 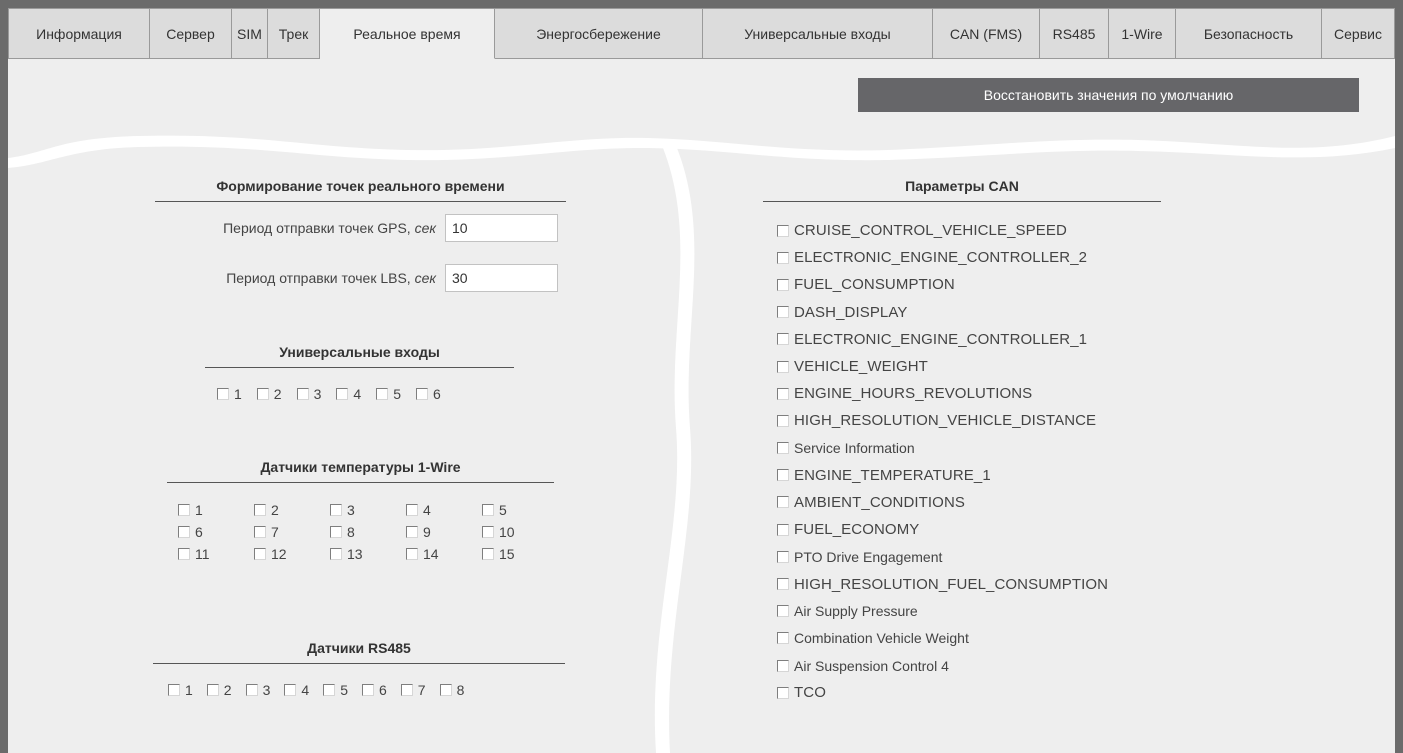 I want to click on can-param-checkbox: ELECTRONIC_ENGINE_CONTROLLER_1, so click(x=942, y=339).